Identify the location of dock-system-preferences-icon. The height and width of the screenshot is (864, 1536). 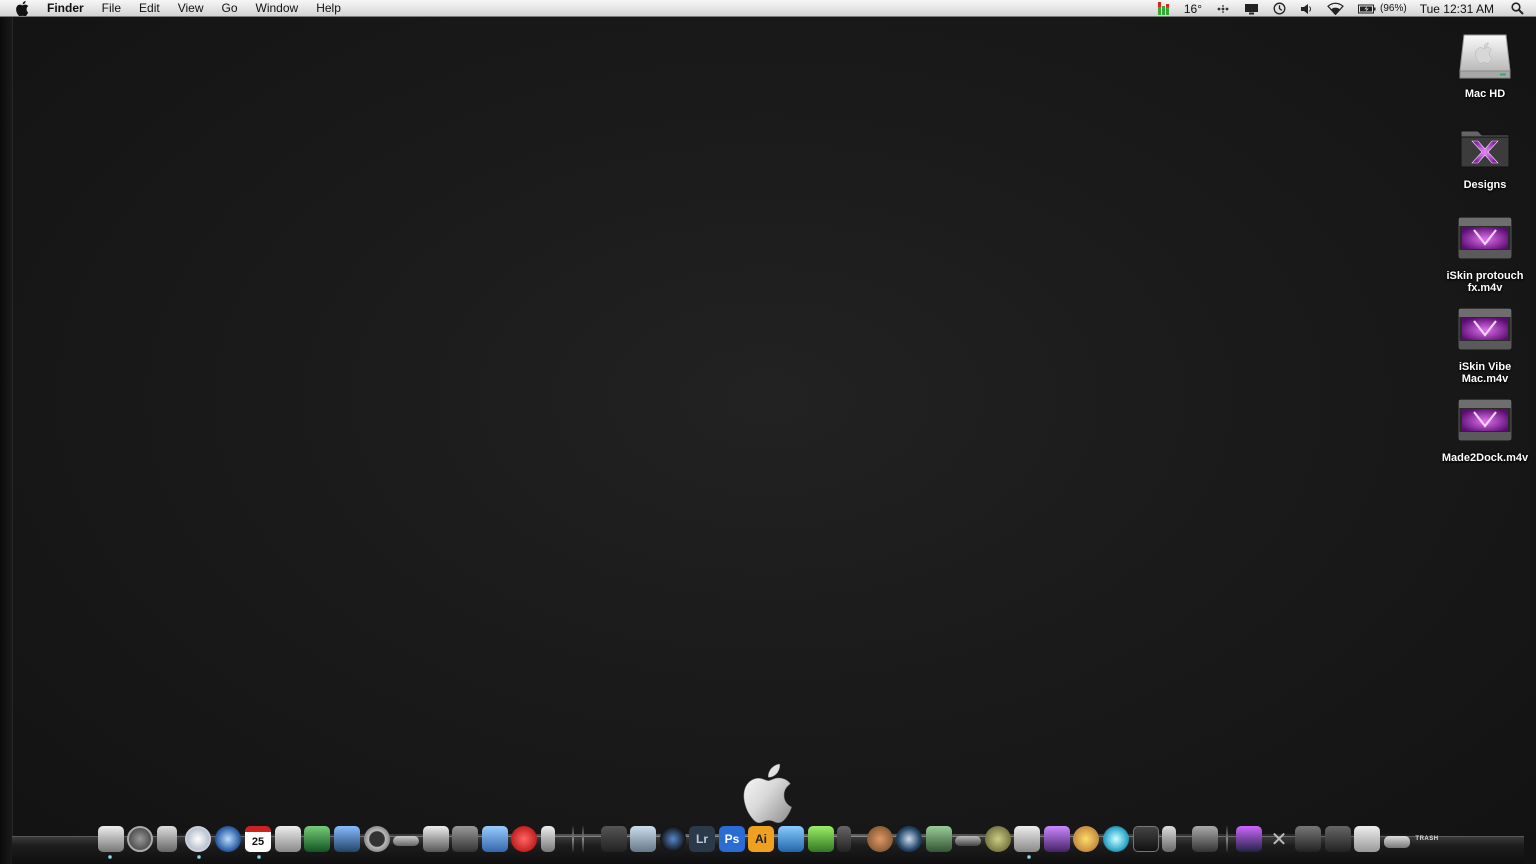
(1205, 839).